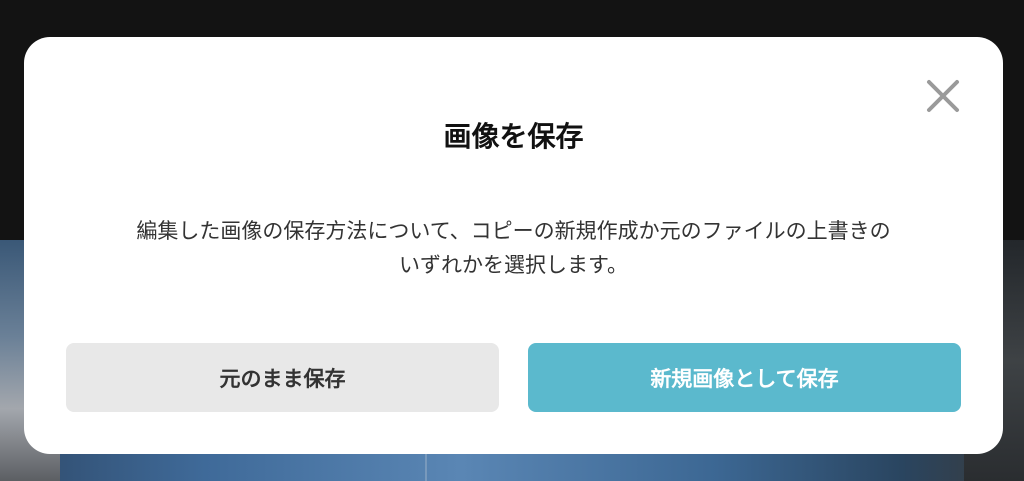 The width and height of the screenshot is (1024, 481). What do you see at coordinates (744, 377) in the screenshot?
I see `save-as-new-image-button: 新規画像として保存` at bounding box center [744, 377].